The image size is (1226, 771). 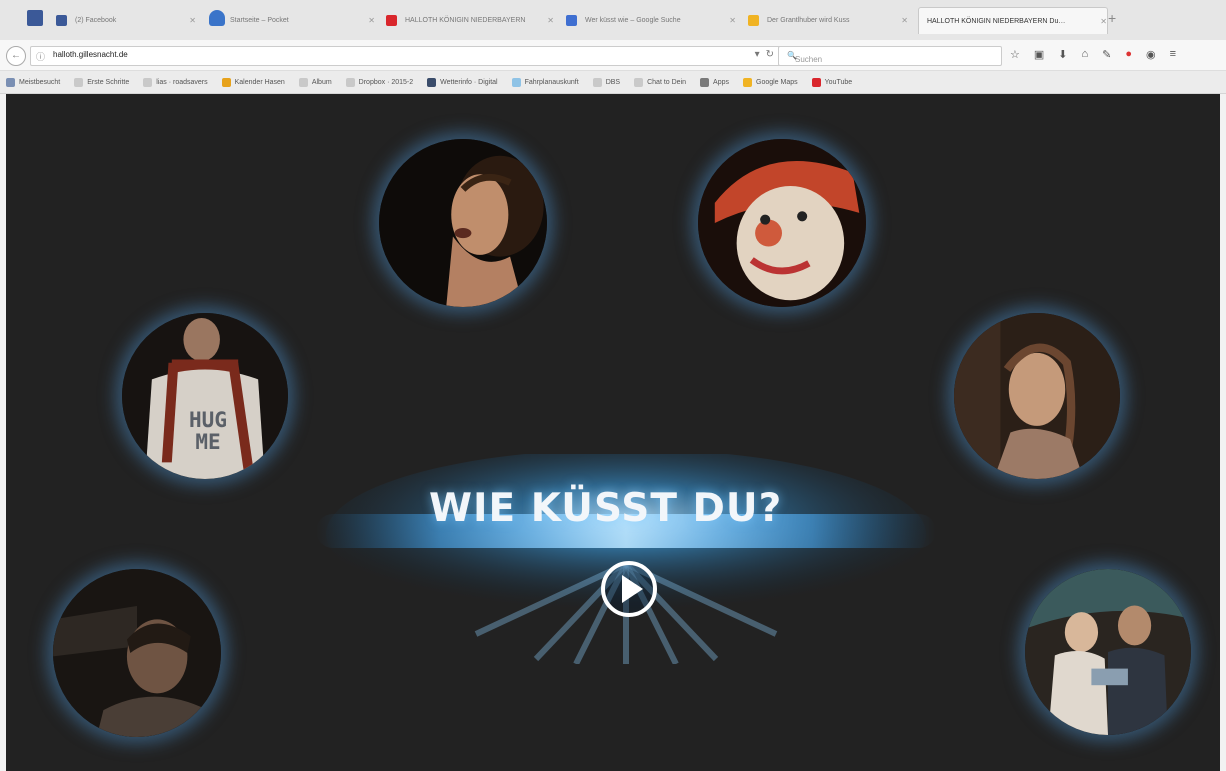 I want to click on facebook-icon, so click(x=61, y=20).